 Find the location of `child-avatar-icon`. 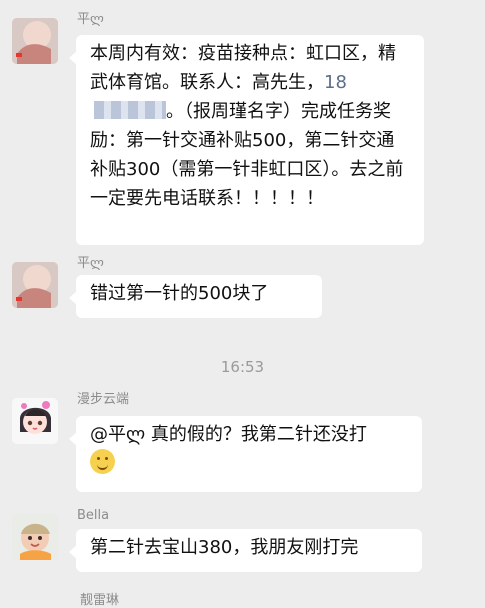

child-avatar-icon is located at coordinates (35, 537).